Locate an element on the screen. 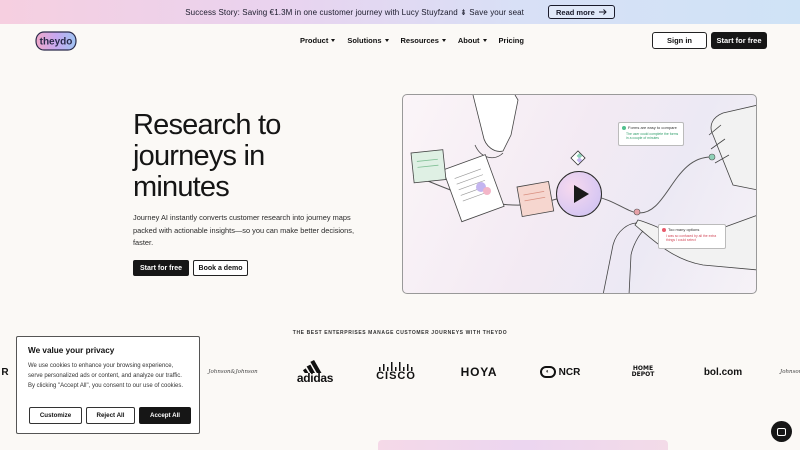 The height and width of the screenshot is (450, 800). home-depot-logo: HOME DEPOT is located at coordinates (643, 372).